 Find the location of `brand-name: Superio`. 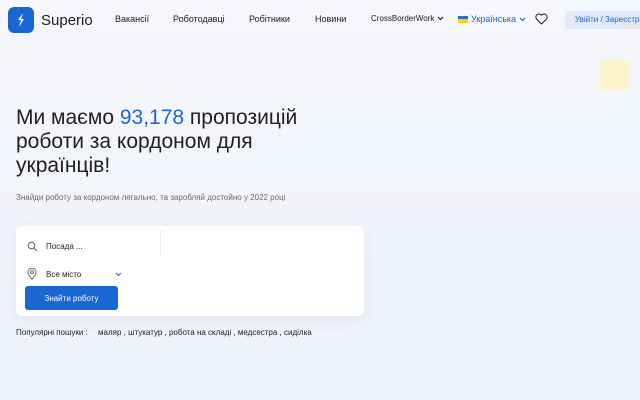

brand-name: Superio is located at coordinates (67, 20).